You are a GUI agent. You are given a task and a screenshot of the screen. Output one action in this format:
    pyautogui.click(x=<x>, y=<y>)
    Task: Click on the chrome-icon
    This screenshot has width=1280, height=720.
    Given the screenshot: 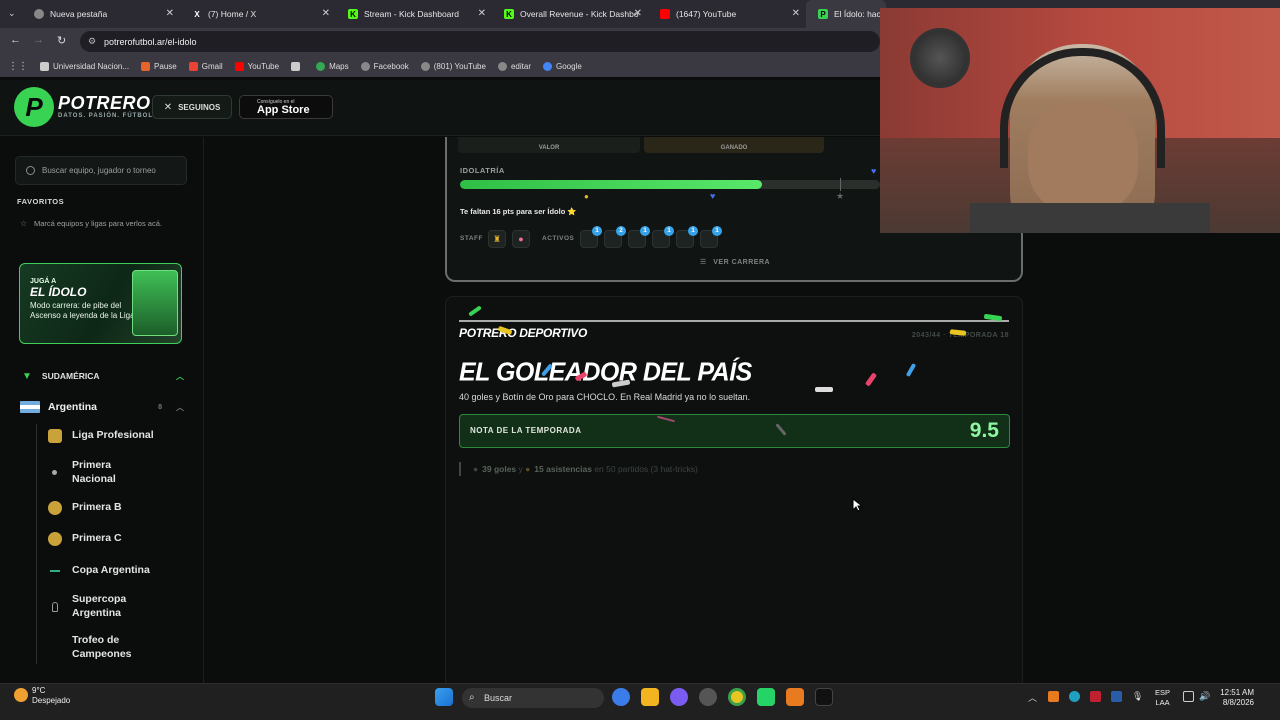 What is the action you would take?
    pyautogui.click(x=737, y=697)
    